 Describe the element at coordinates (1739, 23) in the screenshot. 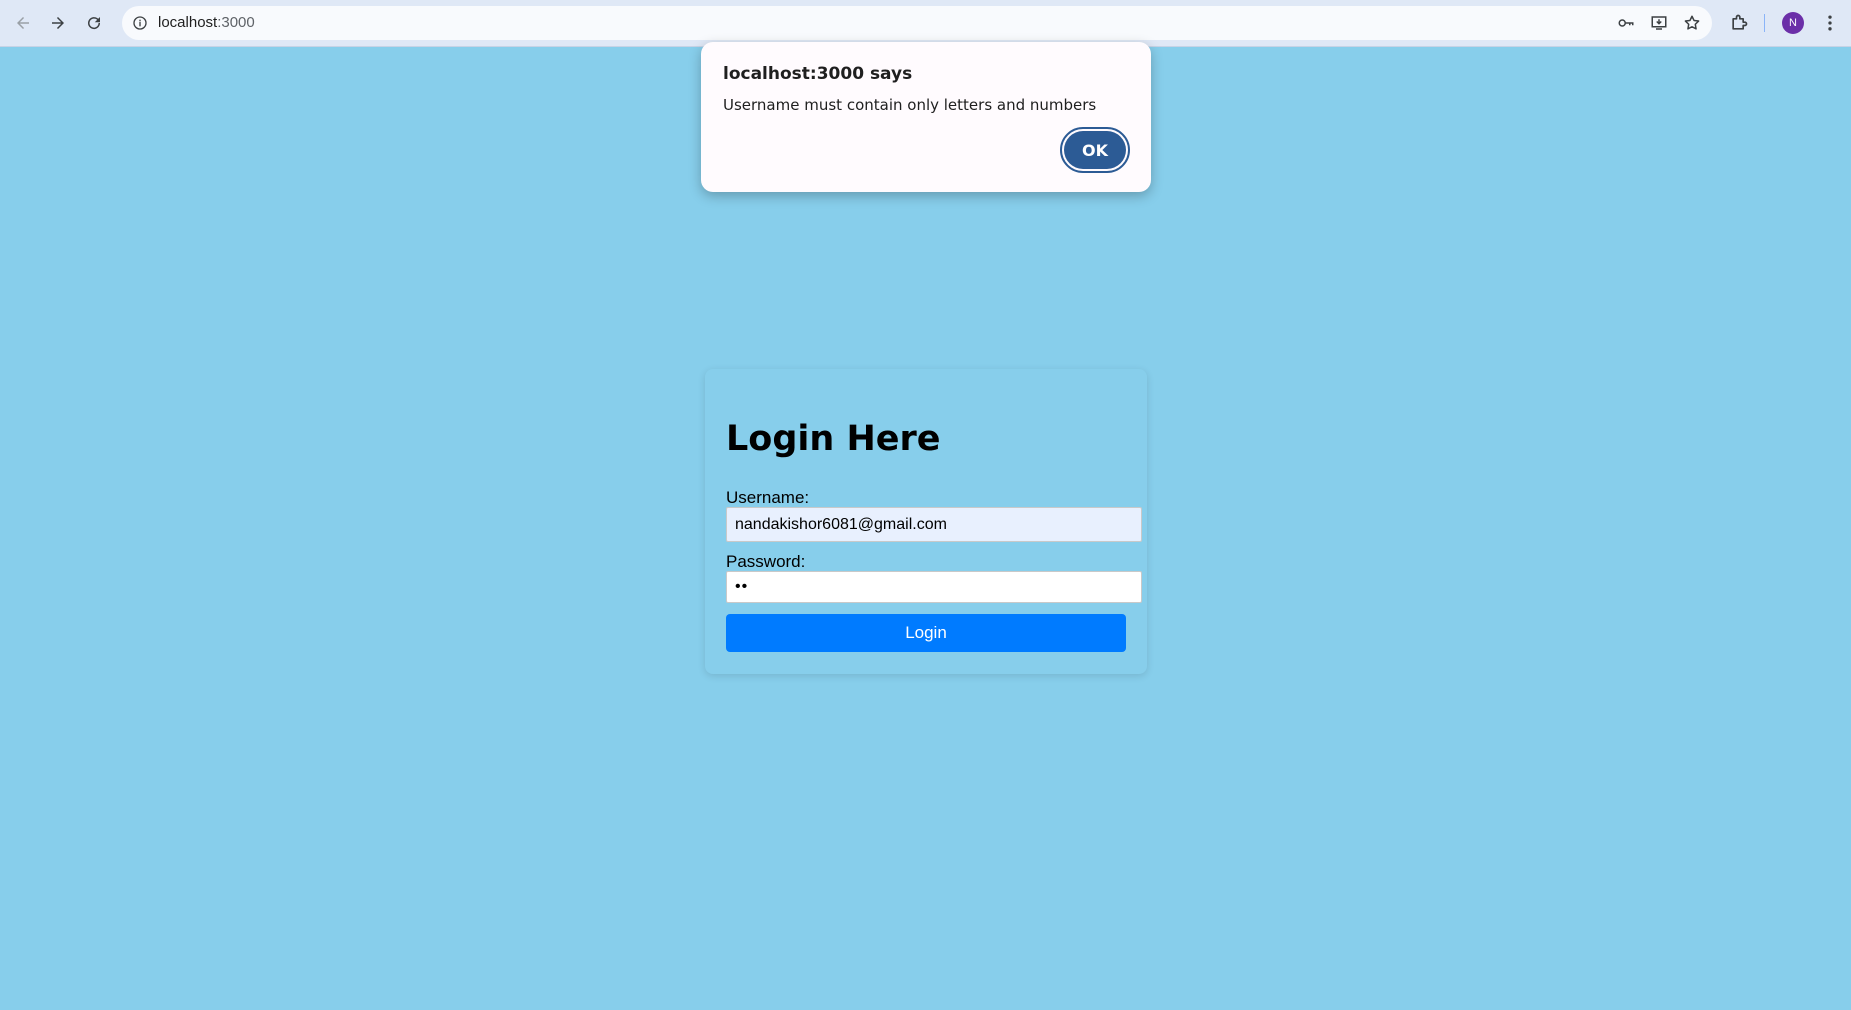

I see `extensions-icon` at that location.